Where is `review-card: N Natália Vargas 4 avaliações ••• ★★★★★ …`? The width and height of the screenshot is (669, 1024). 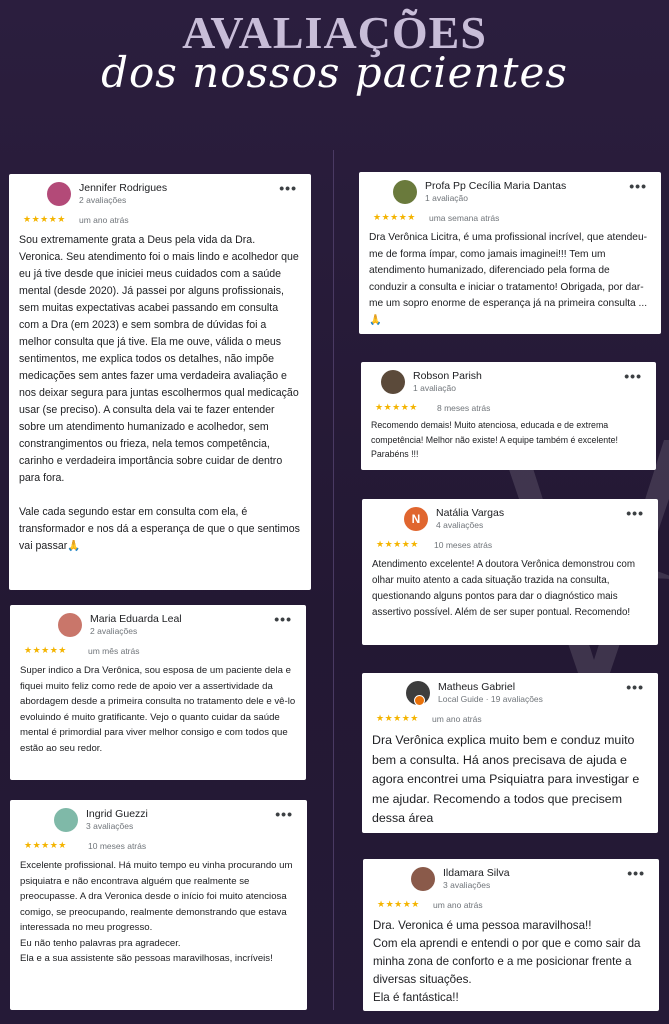 review-card: N Natália Vargas 4 avaliações ••• ★★★★★ … is located at coordinates (510, 572).